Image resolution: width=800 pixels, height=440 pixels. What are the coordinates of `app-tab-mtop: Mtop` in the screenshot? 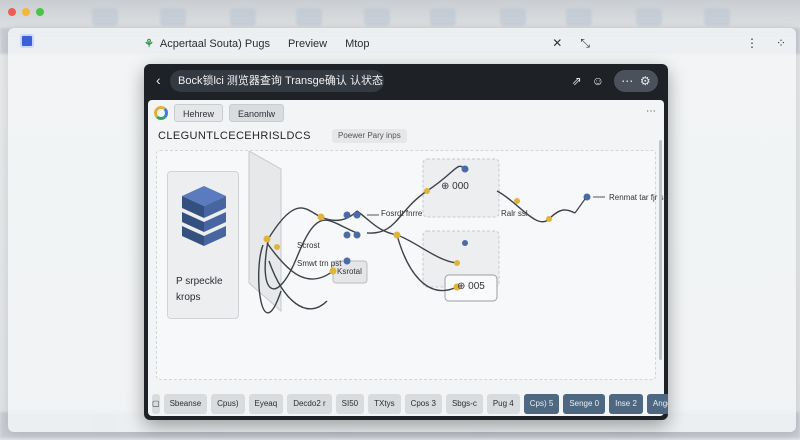 It's located at (357, 44).